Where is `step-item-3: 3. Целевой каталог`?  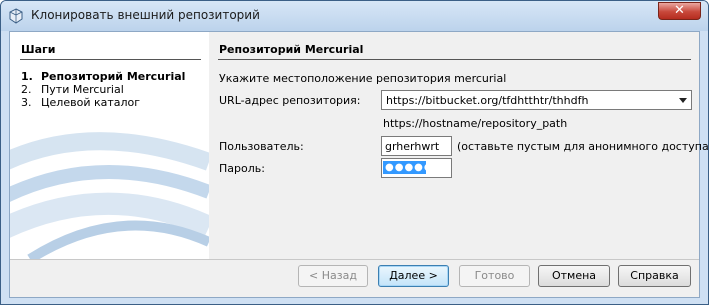 step-item-3: 3. Целевой каталог is located at coordinates (103, 102).